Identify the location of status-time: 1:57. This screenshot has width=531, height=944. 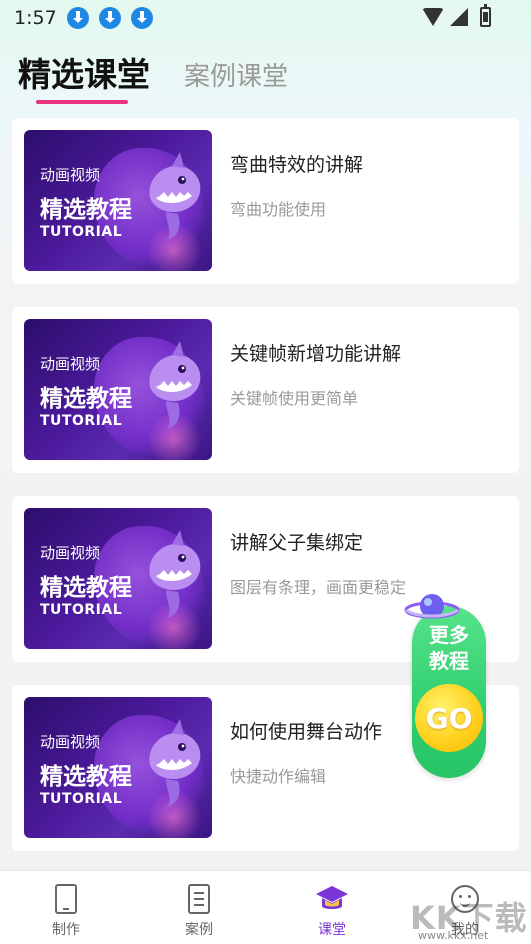
(35, 18).